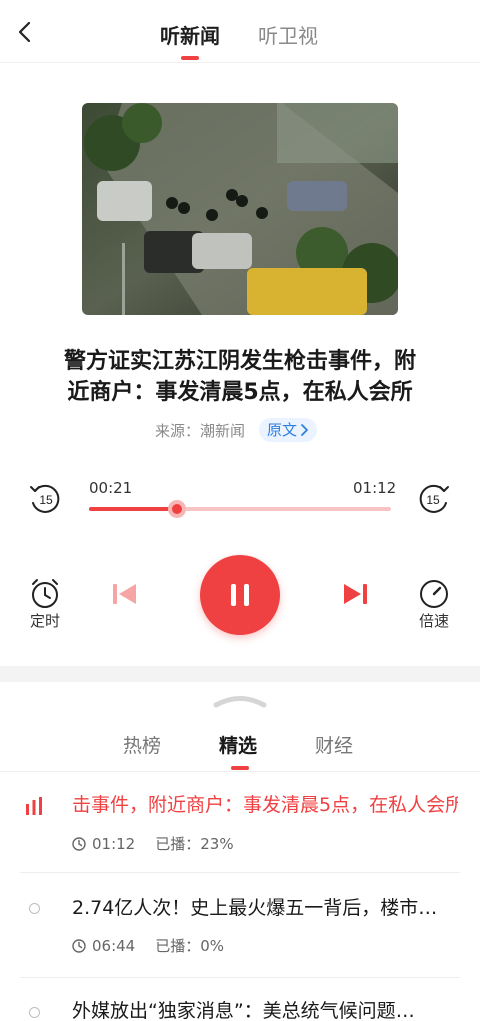 This screenshot has width=480, height=1021. What do you see at coordinates (240, 822) in the screenshot?
I see `list-item: 击事件，附近商户：事发清晨5点，在私人会所 01:12 已播：23%` at bounding box center [240, 822].